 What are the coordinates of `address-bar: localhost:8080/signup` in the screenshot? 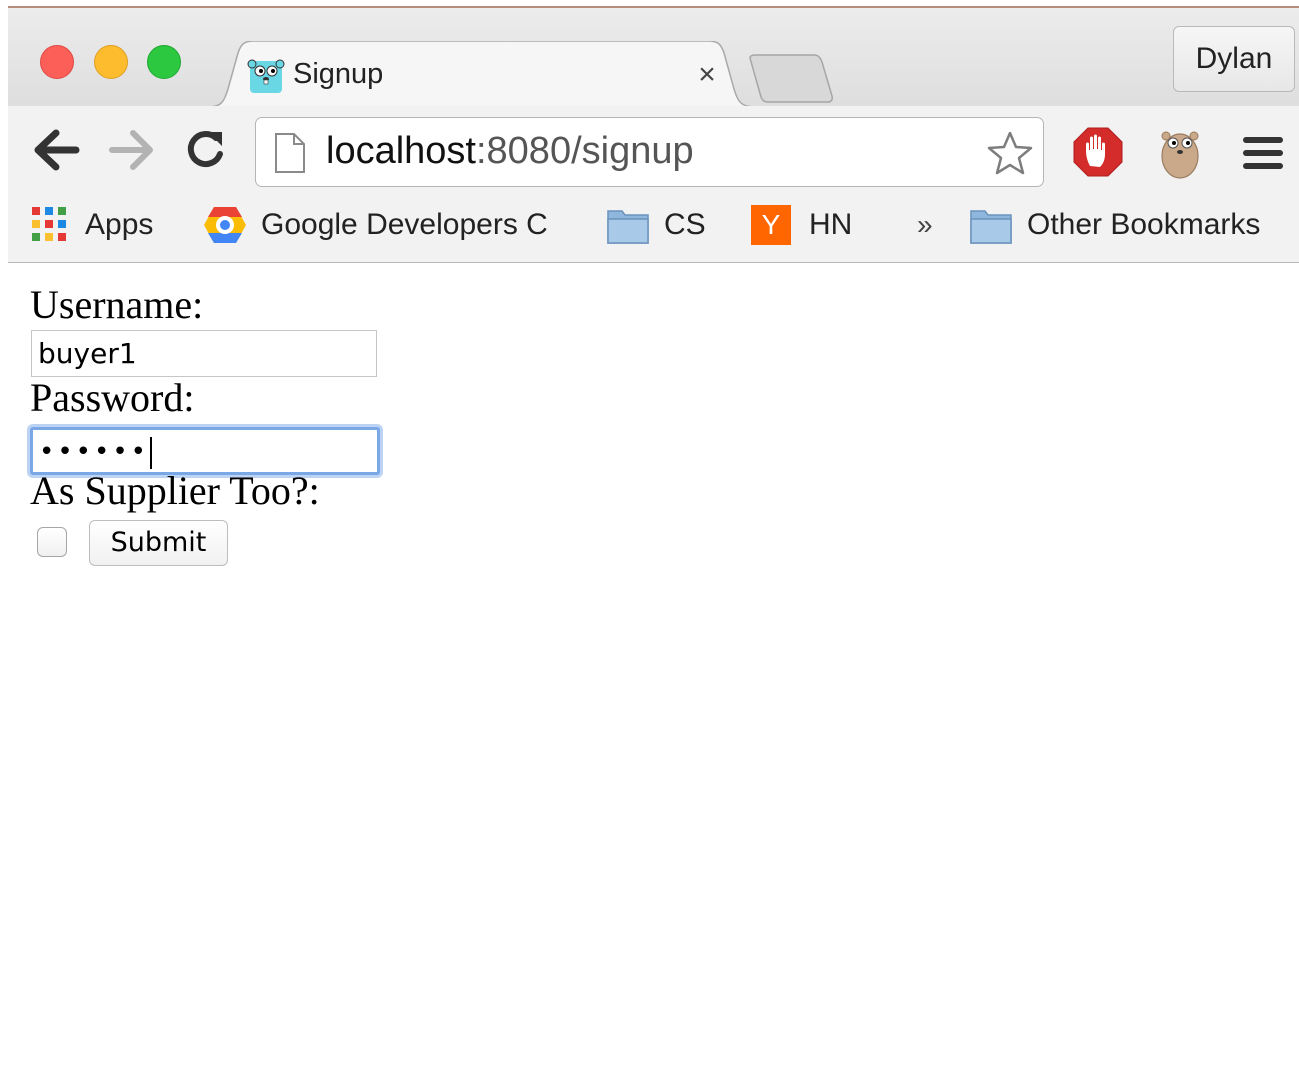 It's located at (649, 152).